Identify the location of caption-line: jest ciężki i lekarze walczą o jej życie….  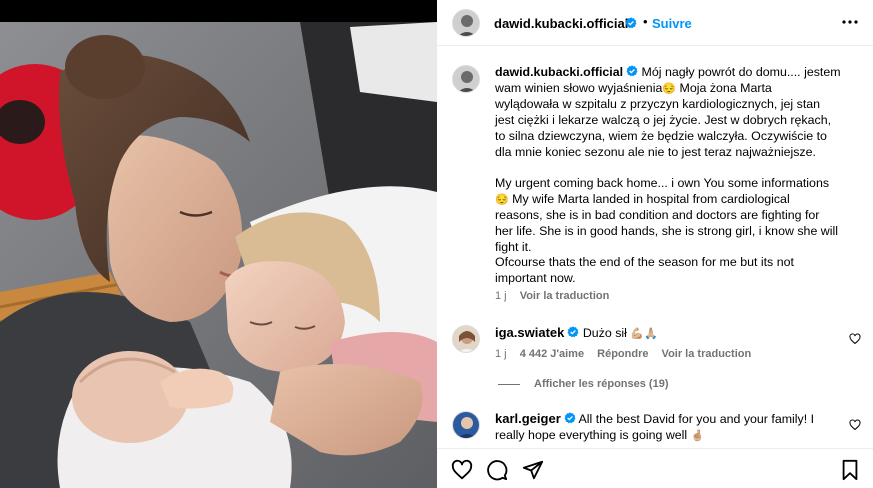
(663, 120).